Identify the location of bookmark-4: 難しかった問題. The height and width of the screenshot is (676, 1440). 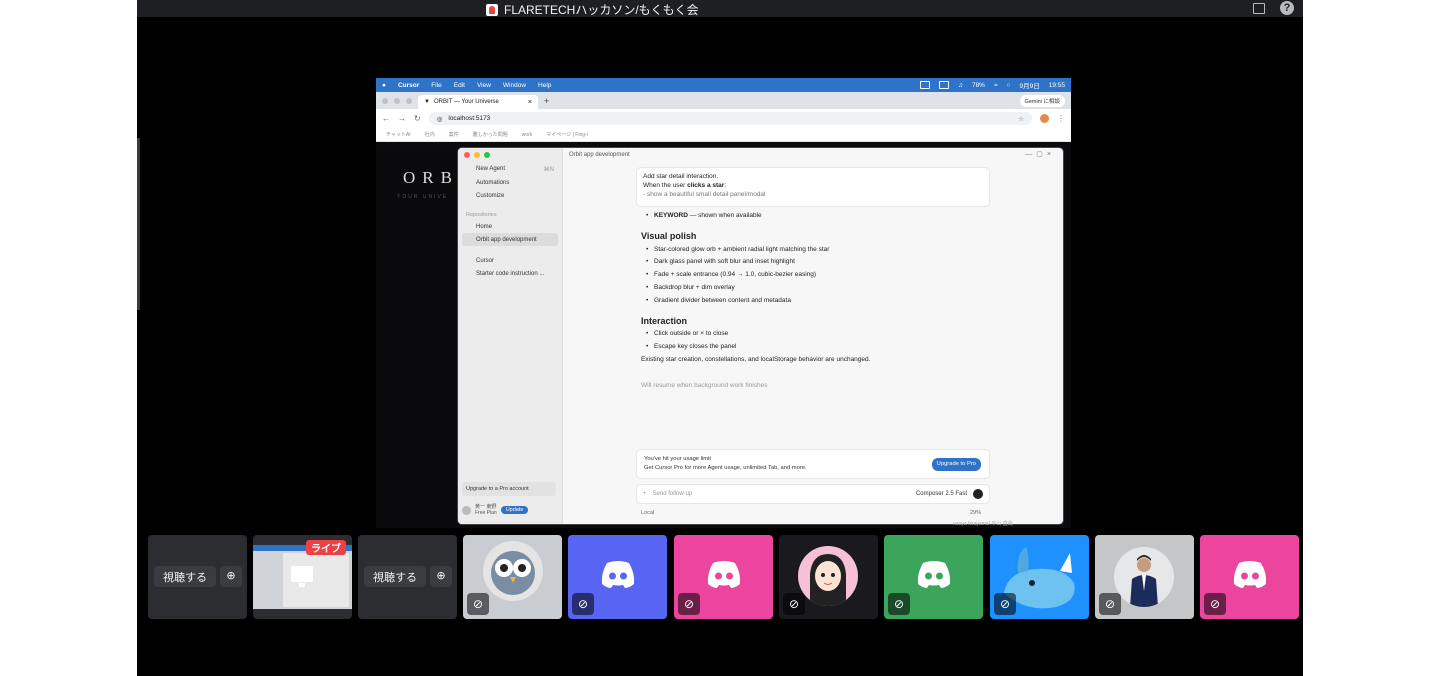
(490, 135).